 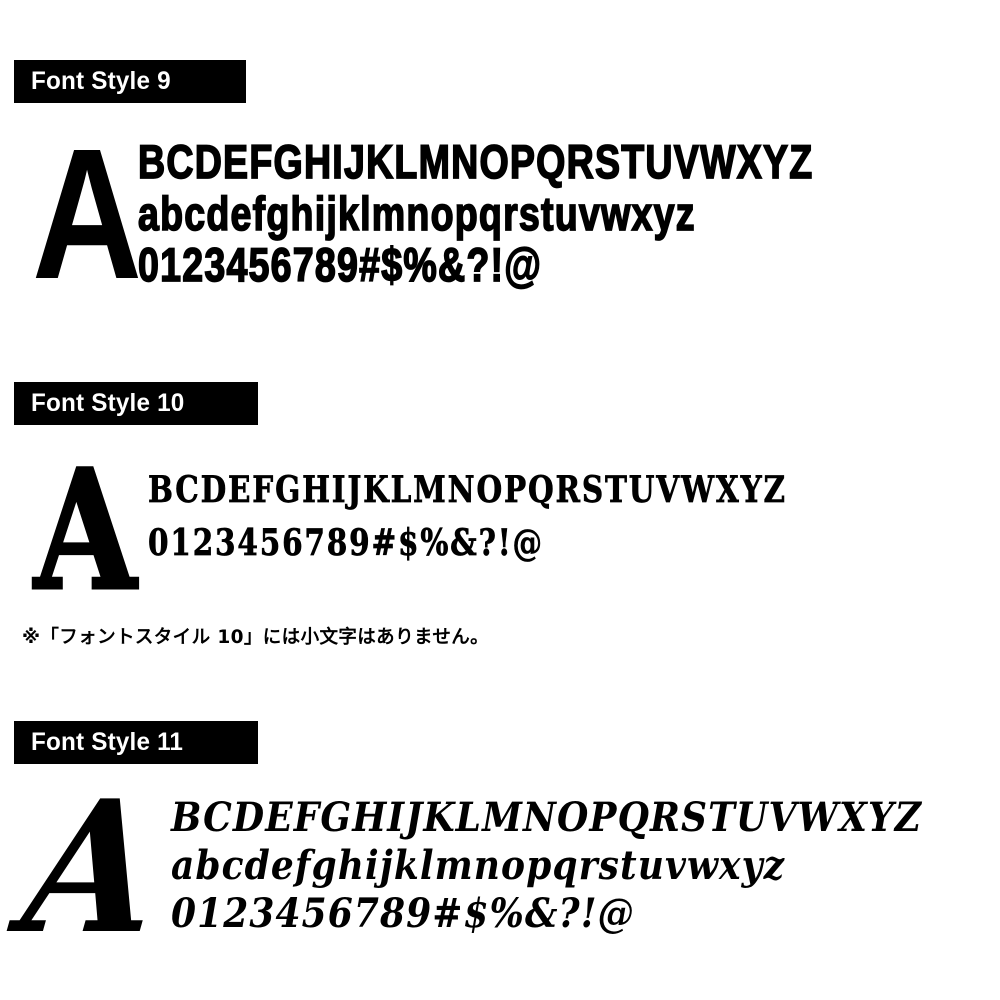 What do you see at coordinates (256, 637) in the screenshot?
I see `no-lowercase-note: ※「フォントスタイル 10」には小文字はありません。` at bounding box center [256, 637].